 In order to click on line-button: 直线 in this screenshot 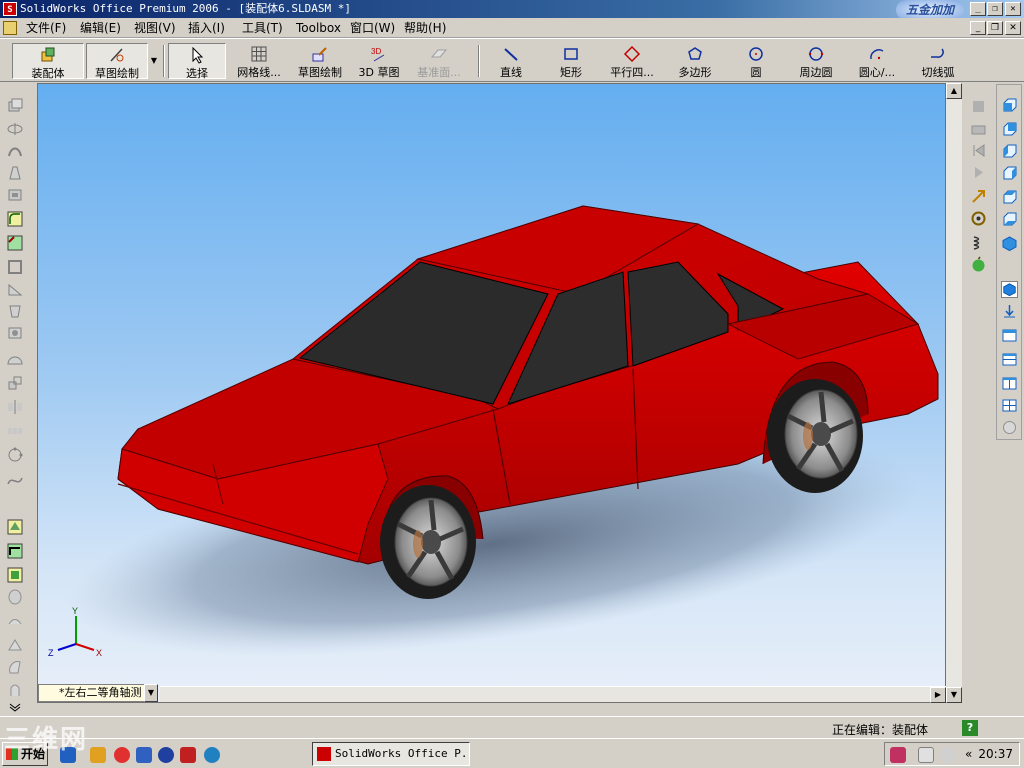, I will do `click(511, 61)`.